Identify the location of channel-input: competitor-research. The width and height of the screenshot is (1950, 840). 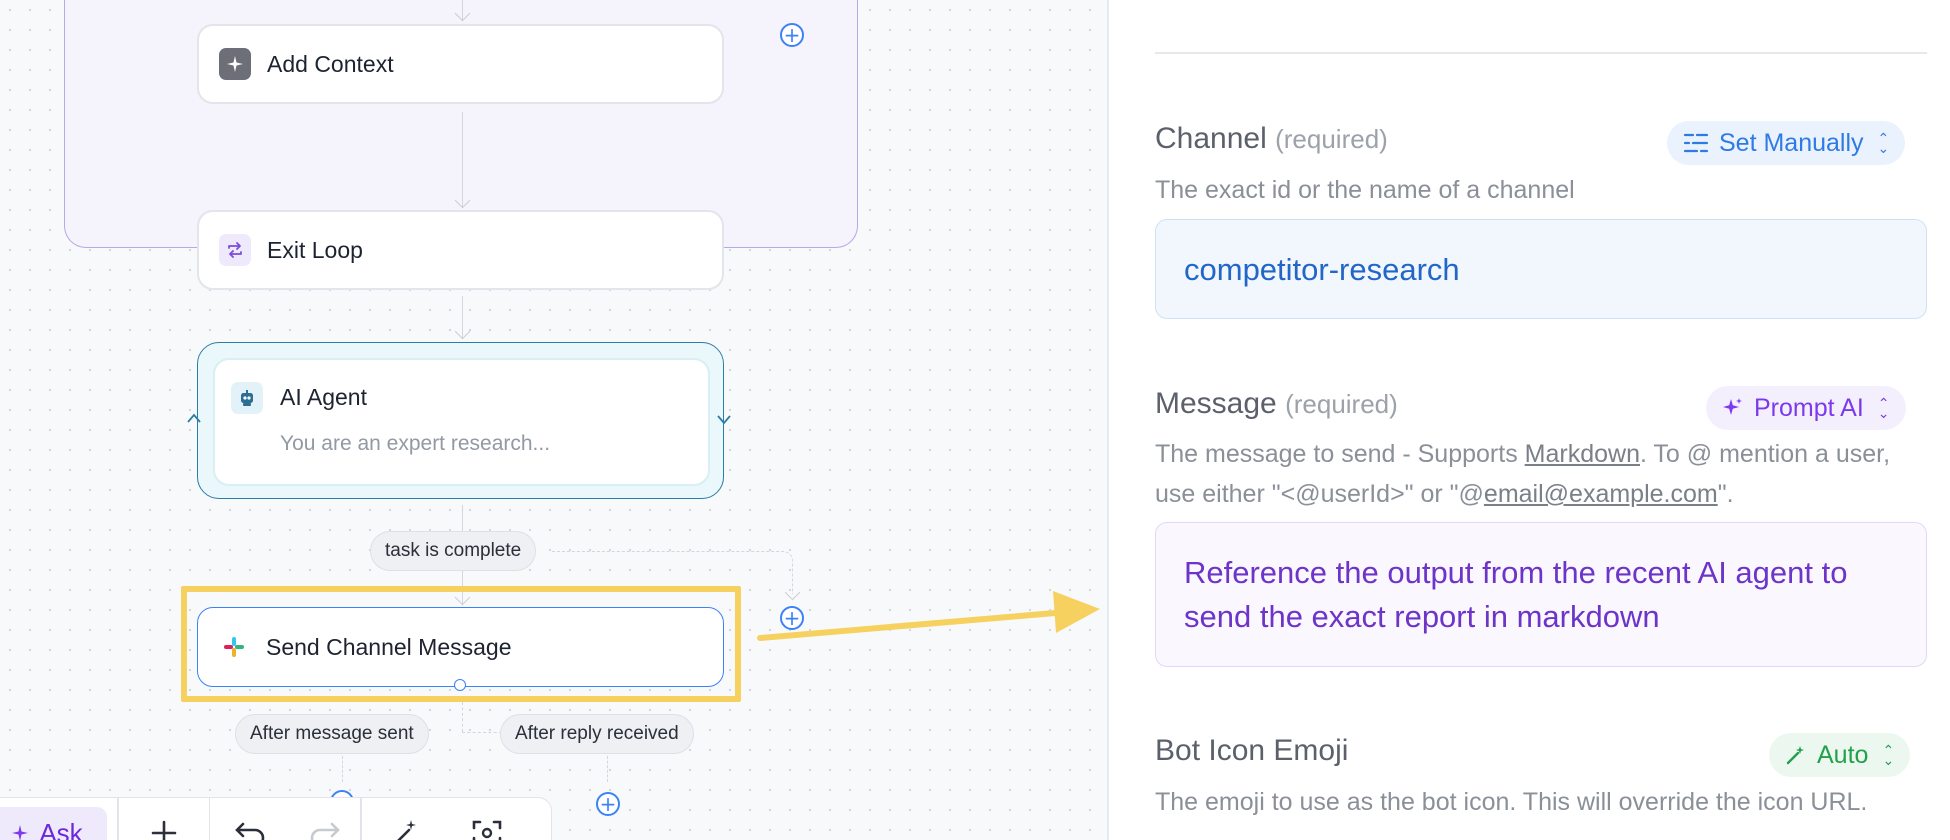
(1541, 269).